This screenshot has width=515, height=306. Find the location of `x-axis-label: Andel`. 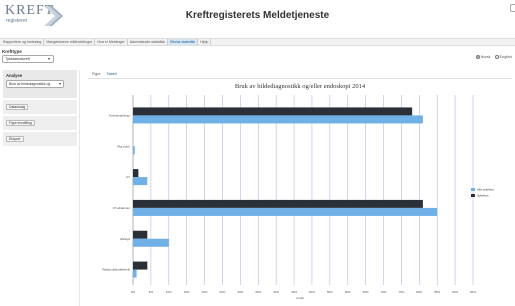

x-axis-label: Andel is located at coordinates (300, 298).